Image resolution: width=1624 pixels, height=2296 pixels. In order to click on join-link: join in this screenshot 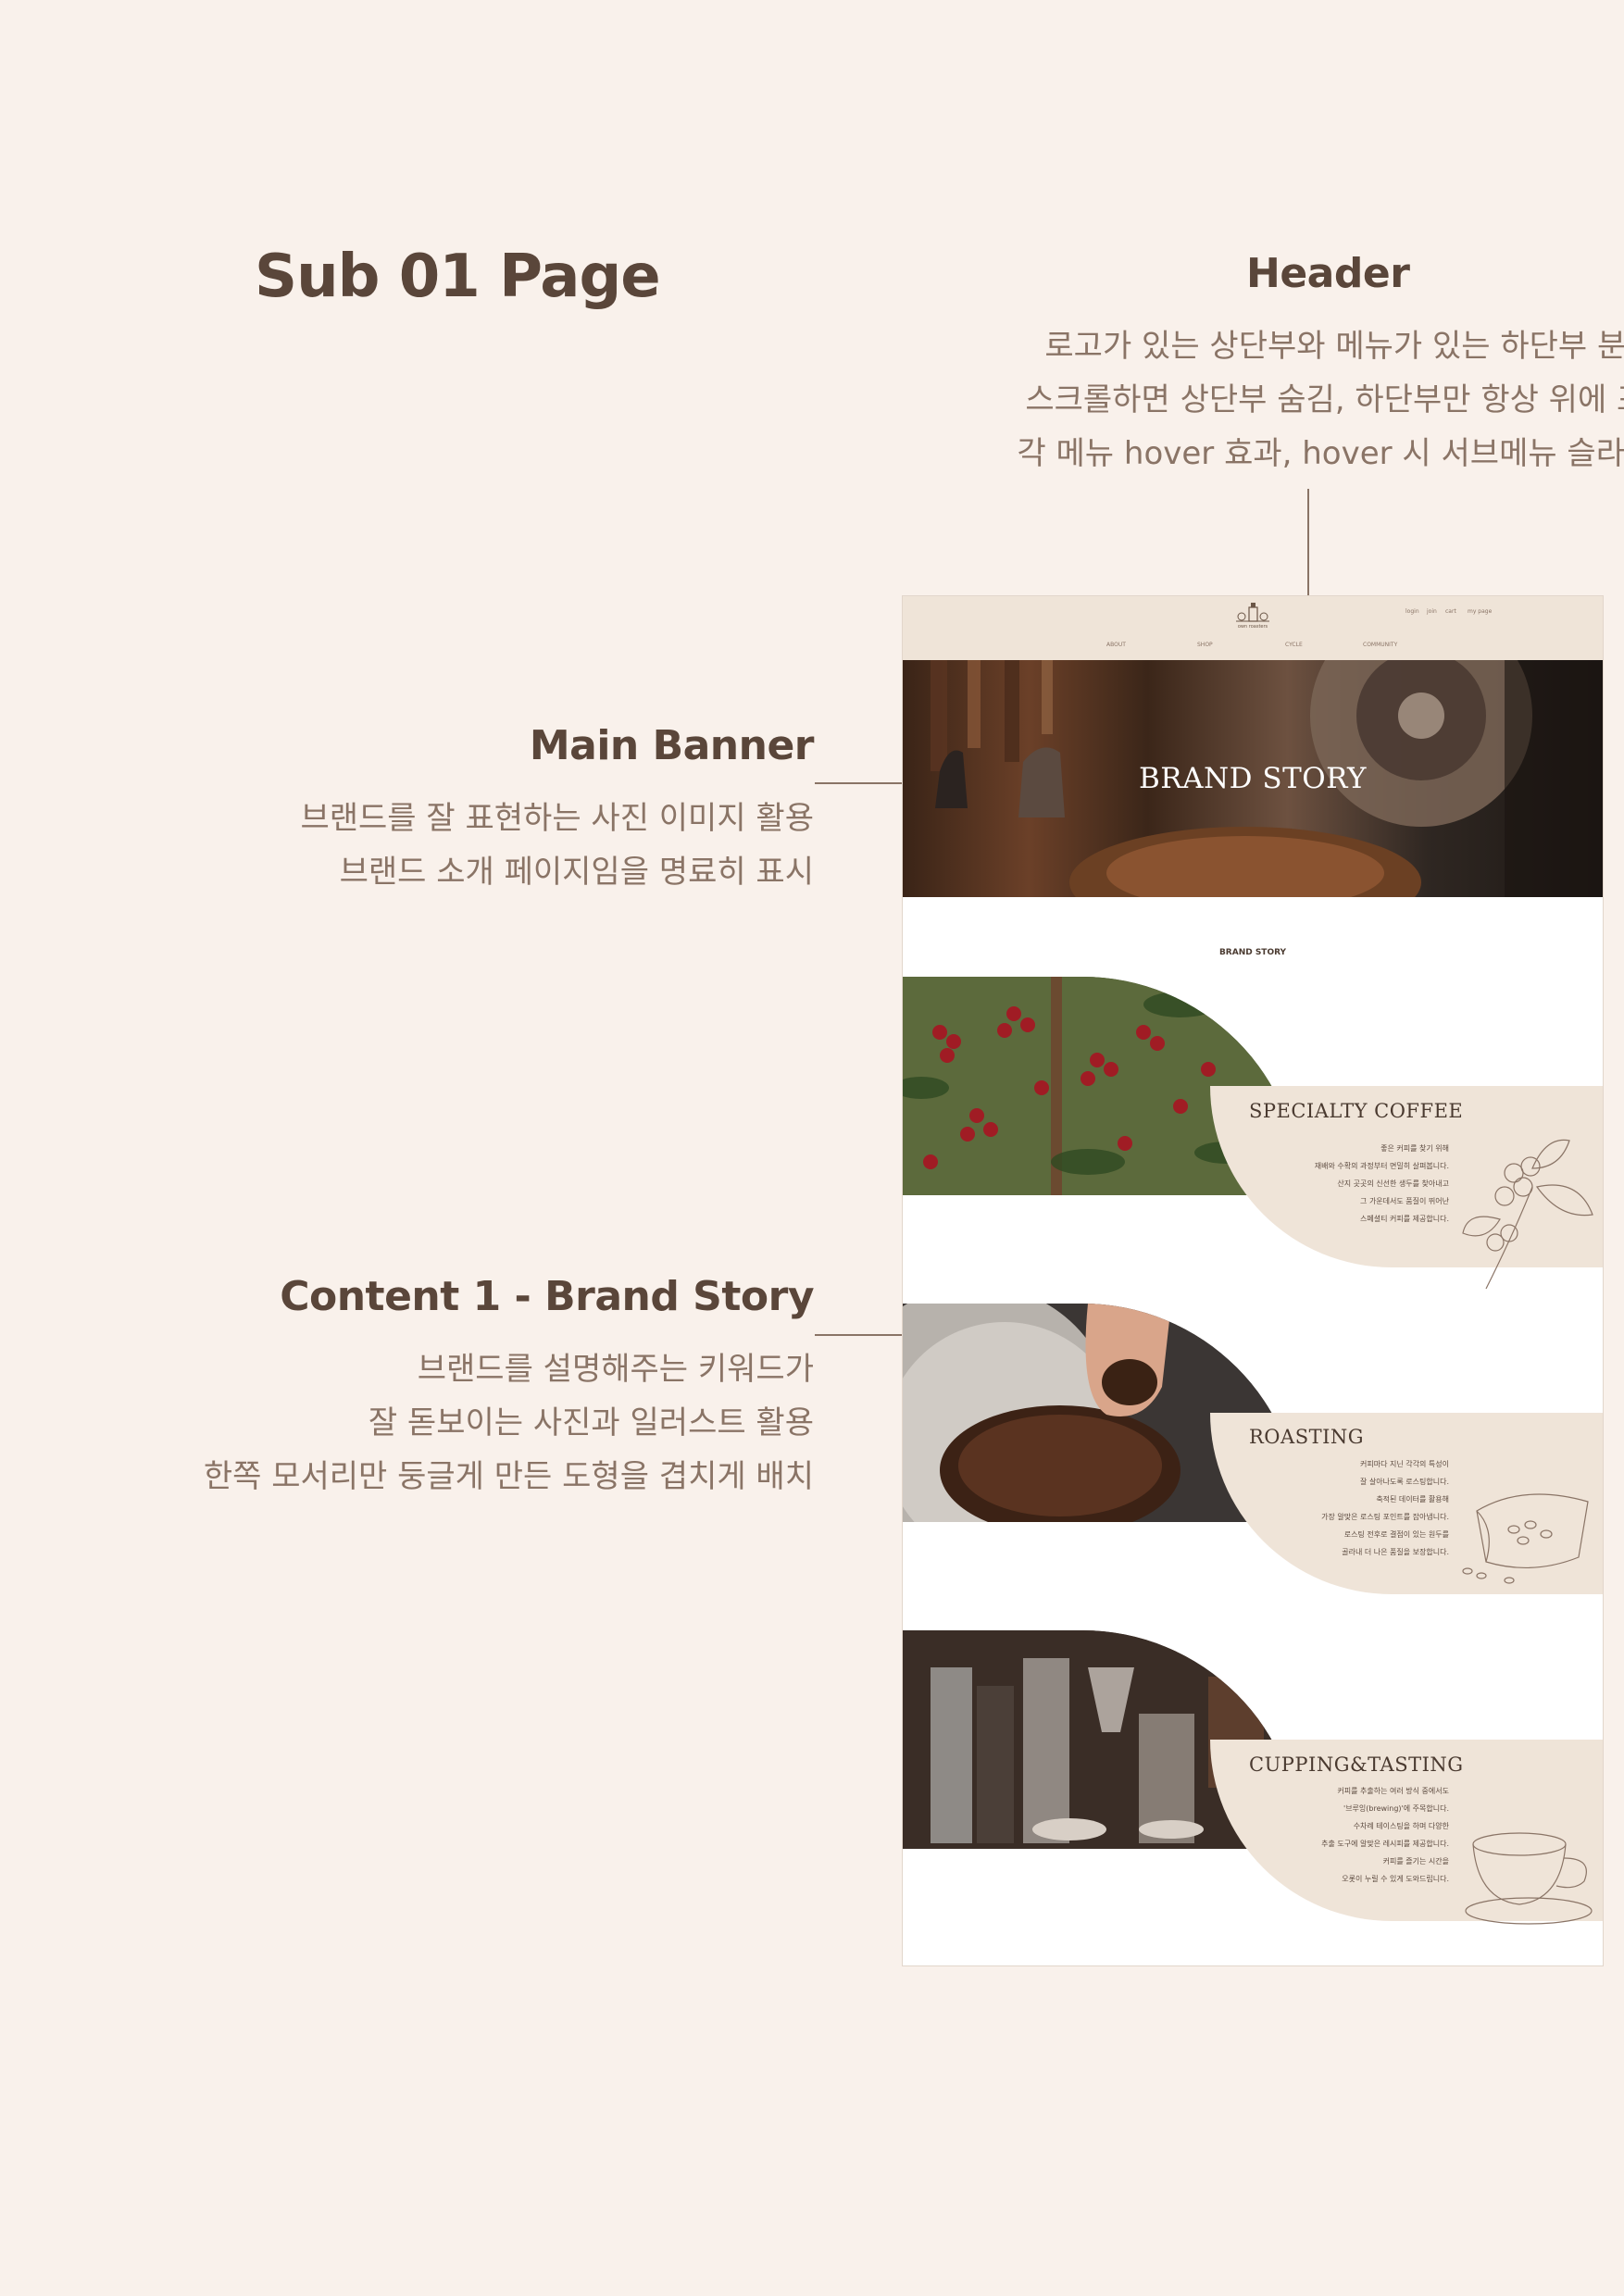, I will do `click(1432, 611)`.